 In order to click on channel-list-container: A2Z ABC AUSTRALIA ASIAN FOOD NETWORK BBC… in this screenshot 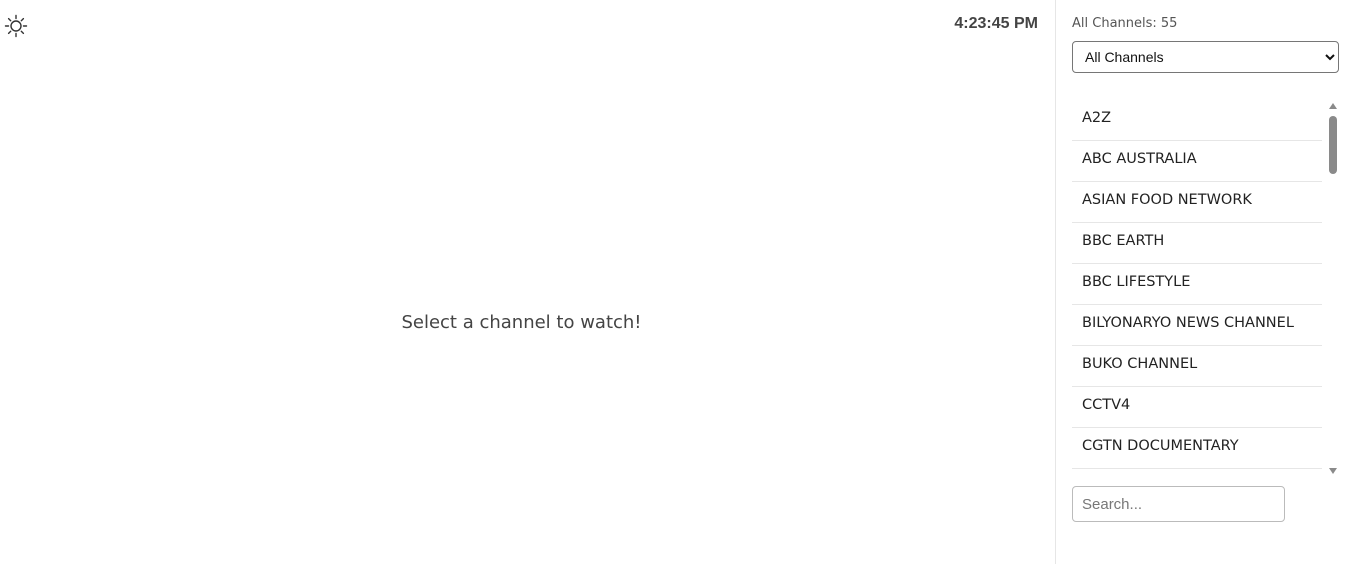, I will do `click(1206, 288)`.